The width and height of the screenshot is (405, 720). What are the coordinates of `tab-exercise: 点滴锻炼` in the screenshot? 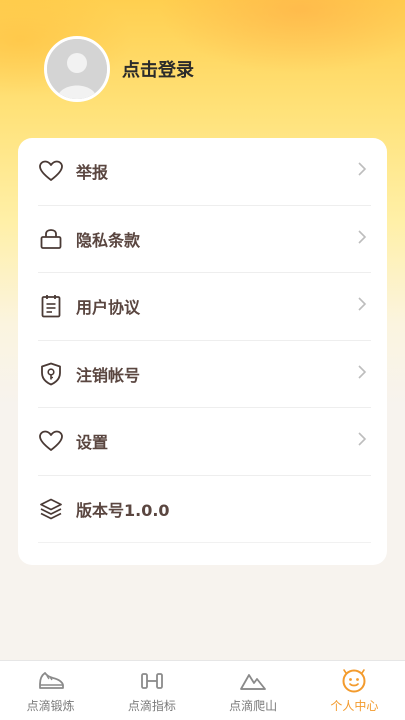 It's located at (50, 690).